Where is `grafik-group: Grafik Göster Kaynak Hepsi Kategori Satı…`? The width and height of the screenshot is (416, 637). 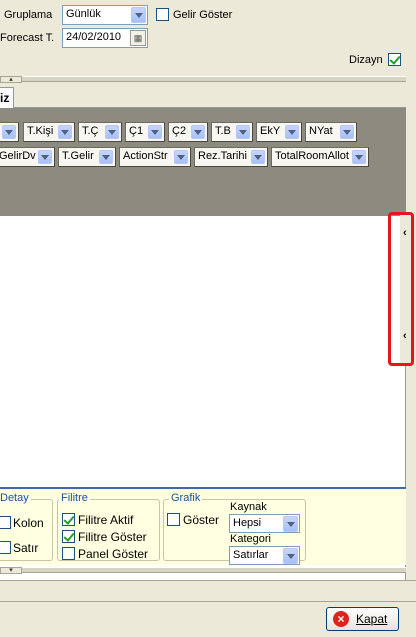 grafik-group: Grafik Göster Kaynak Hepsi Kategori Satı… is located at coordinates (234, 528).